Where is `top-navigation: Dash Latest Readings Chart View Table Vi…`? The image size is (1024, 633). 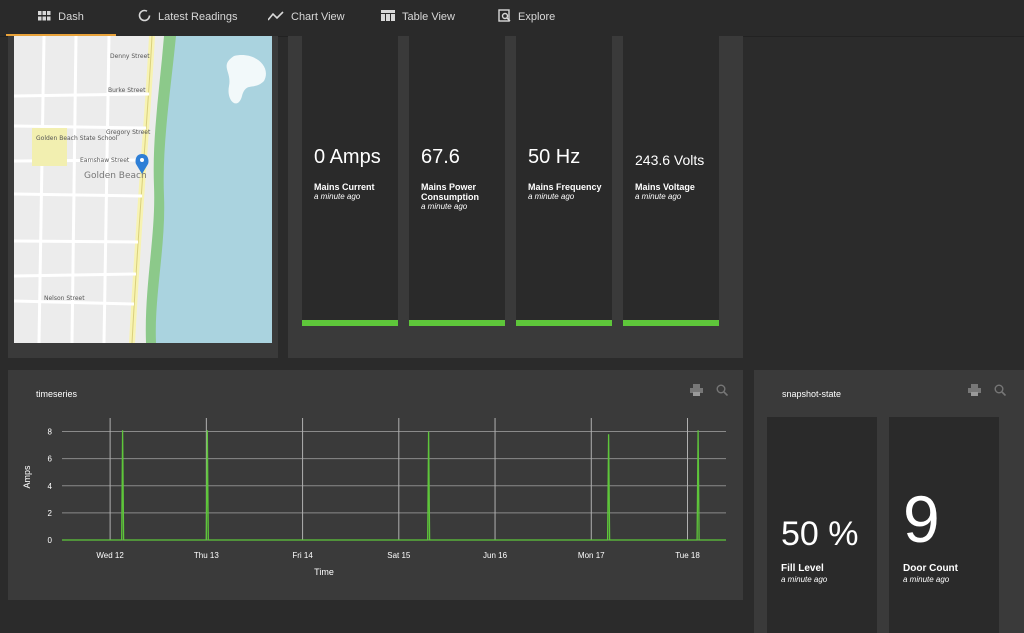 top-navigation: Dash Latest Readings Chart View Table Vi… is located at coordinates (512, 18).